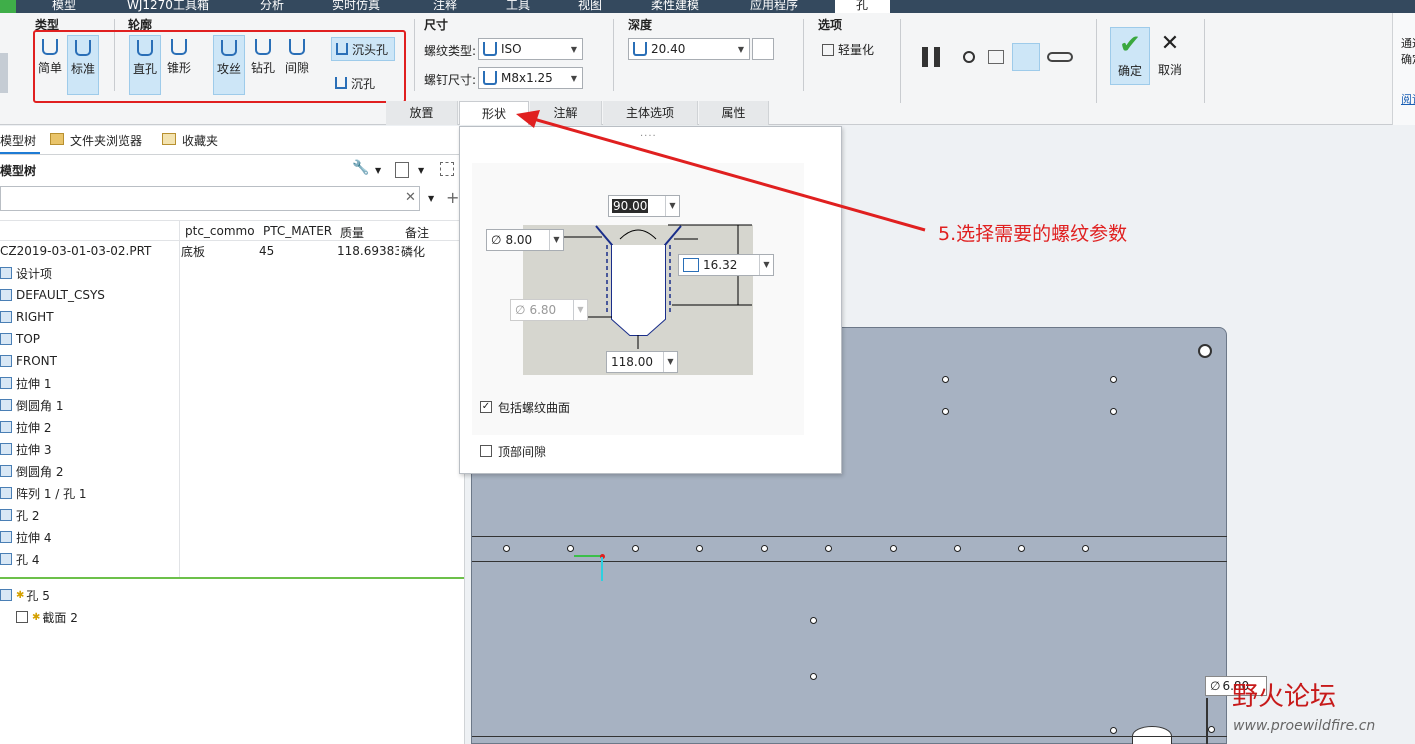  I want to click on tab-body-options: 主体选项, so click(650, 113).